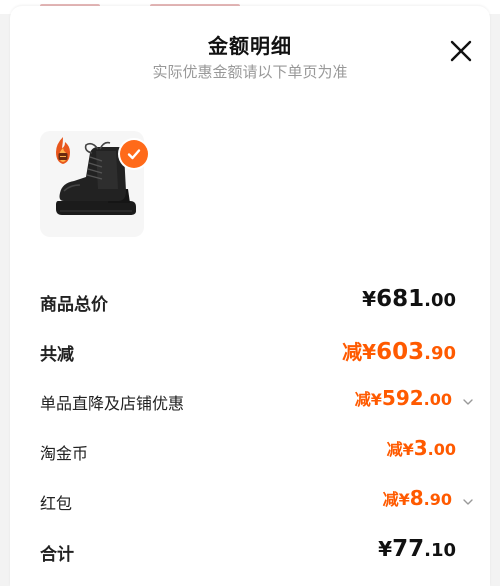  I want to click on total-label: 合计, so click(57, 555).